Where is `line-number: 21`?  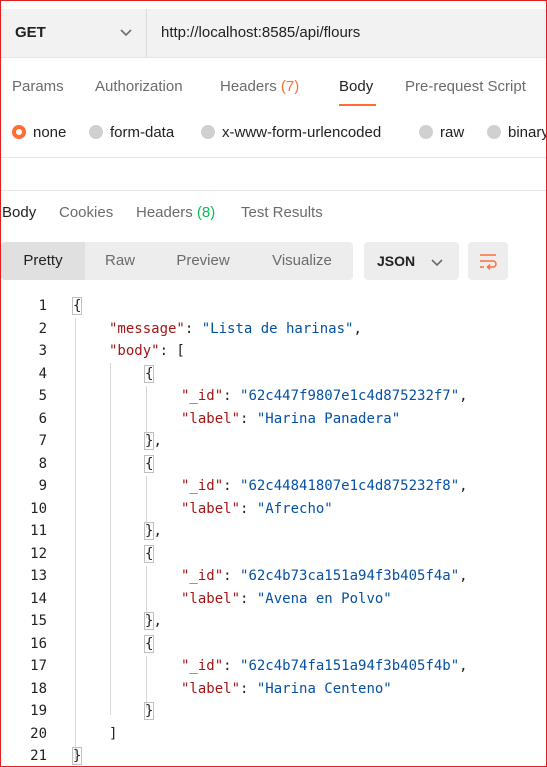
line-number: 21 is located at coordinates (38, 756).